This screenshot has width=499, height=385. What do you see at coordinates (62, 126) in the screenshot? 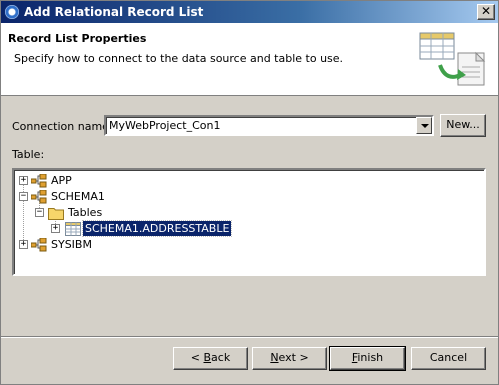
I see `connection-name-label: Connection name:` at bounding box center [62, 126].